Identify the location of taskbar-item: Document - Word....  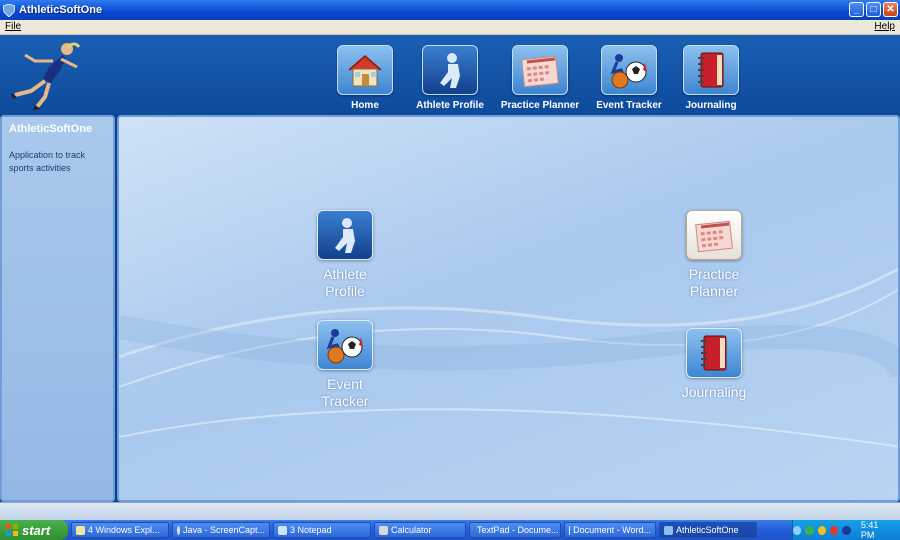
(610, 530).